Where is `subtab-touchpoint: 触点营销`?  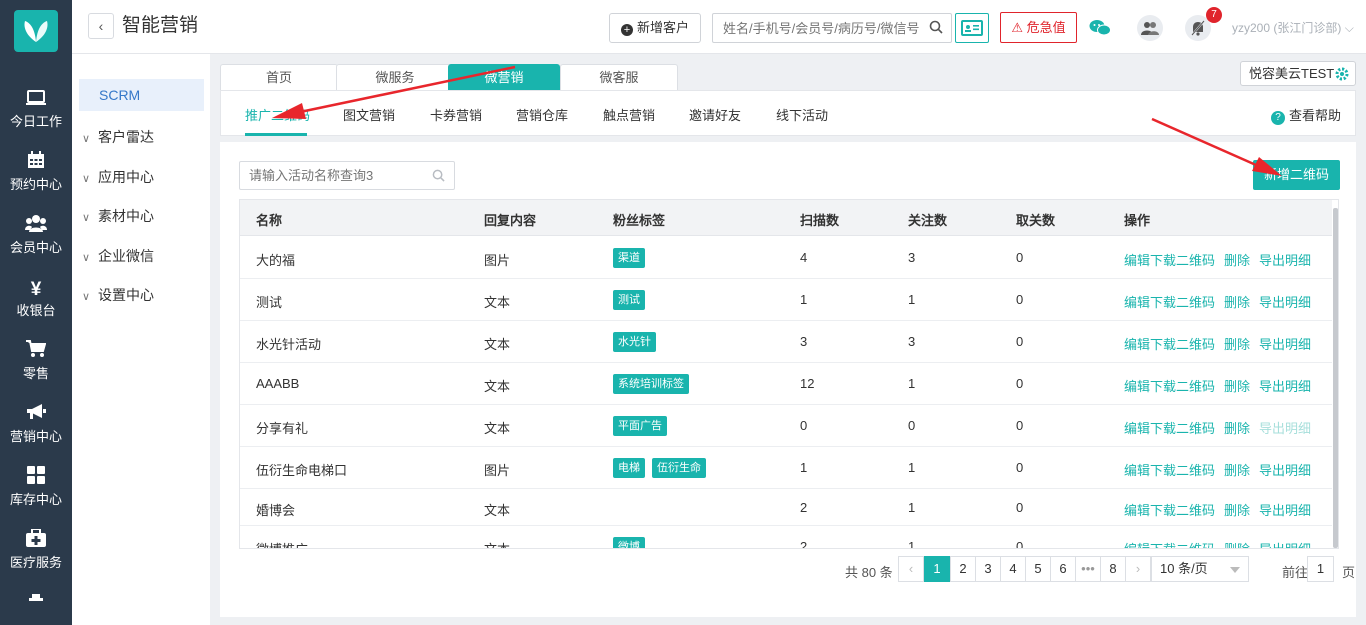
subtab-touchpoint: 触点营销 is located at coordinates (629, 114).